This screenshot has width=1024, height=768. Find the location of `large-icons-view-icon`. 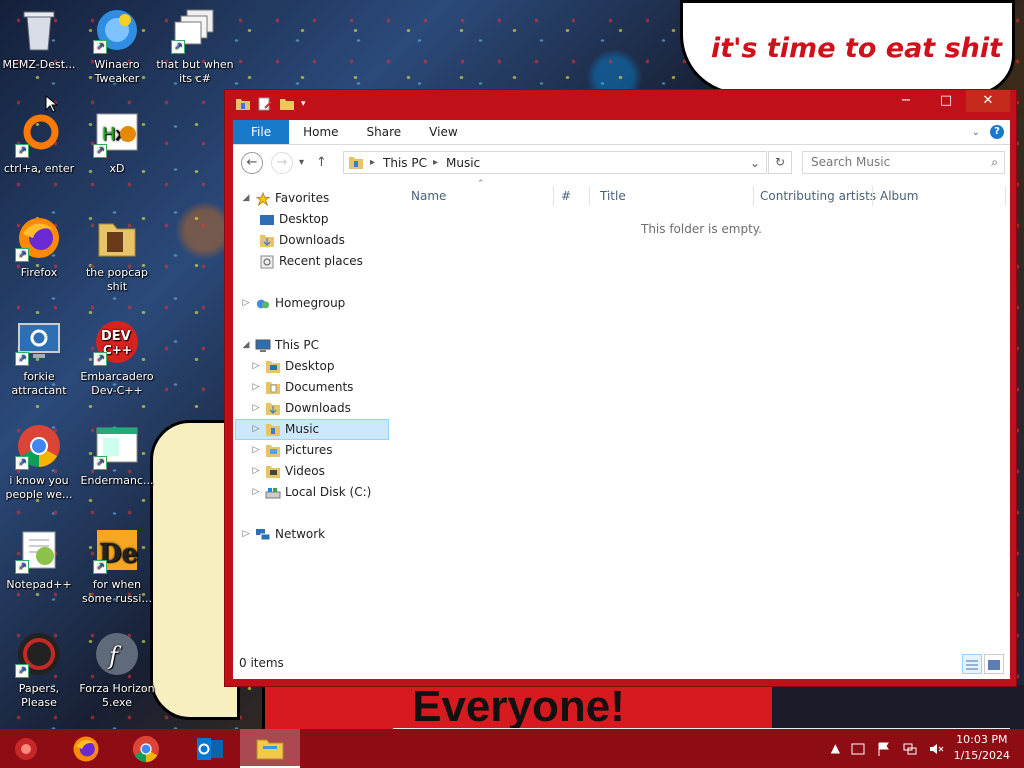

large-icons-view-icon is located at coordinates (994, 664).